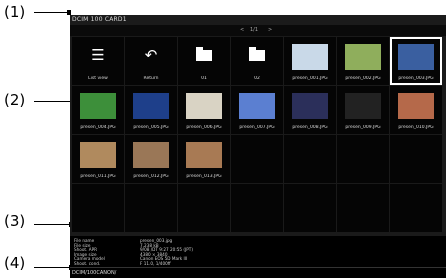  What do you see at coordinates (98, 55) in the screenshot?
I see `list-icon: ☰` at bounding box center [98, 55].